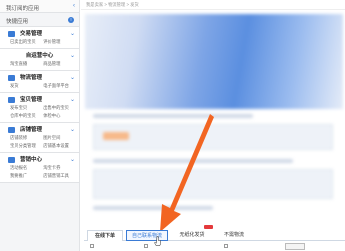  I want to click on sidebar-section-title: 店铺管理 ⌄, so click(39, 130).